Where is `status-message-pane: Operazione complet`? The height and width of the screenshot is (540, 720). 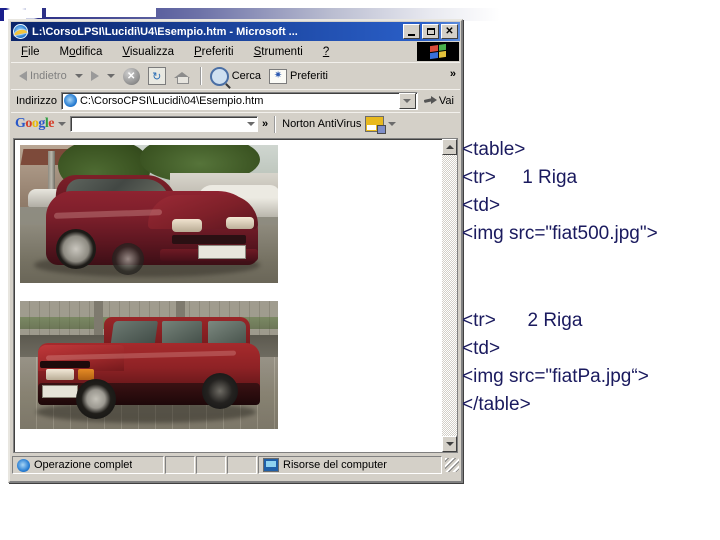
status-message-pane: Operazione complet is located at coordinates (88, 465).